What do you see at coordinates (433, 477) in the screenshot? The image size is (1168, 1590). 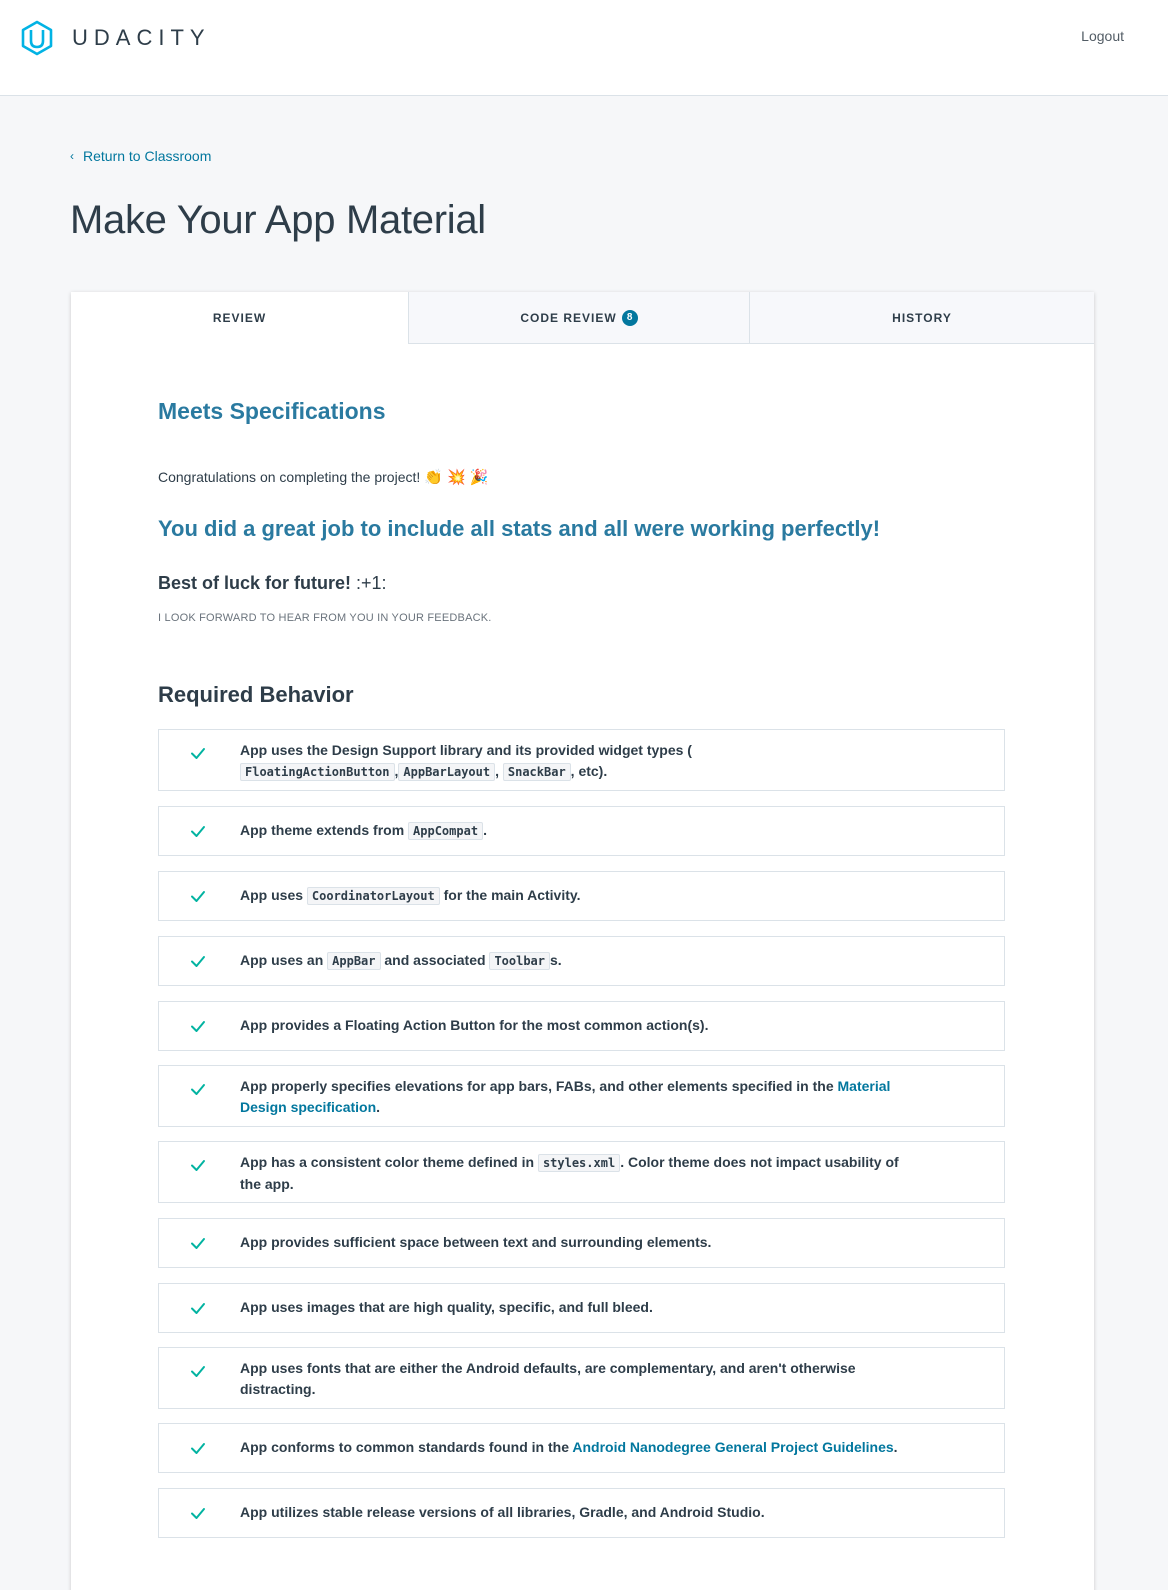 I see `clapping-hands-icon: 👏` at bounding box center [433, 477].